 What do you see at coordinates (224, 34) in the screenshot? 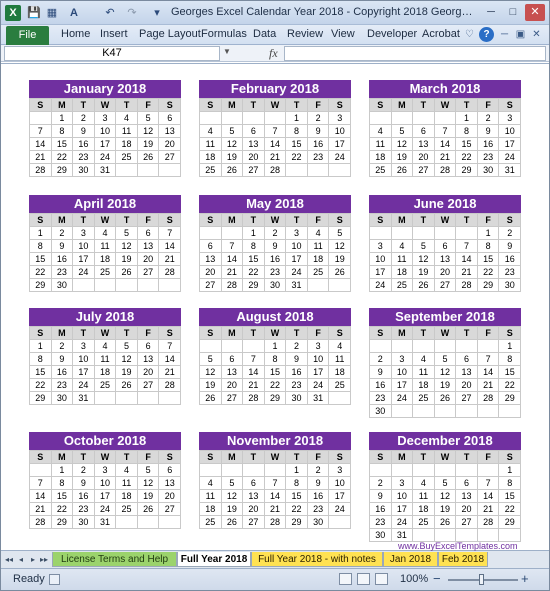
I see `tab-formulas: Formulas` at bounding box center [224, 34].